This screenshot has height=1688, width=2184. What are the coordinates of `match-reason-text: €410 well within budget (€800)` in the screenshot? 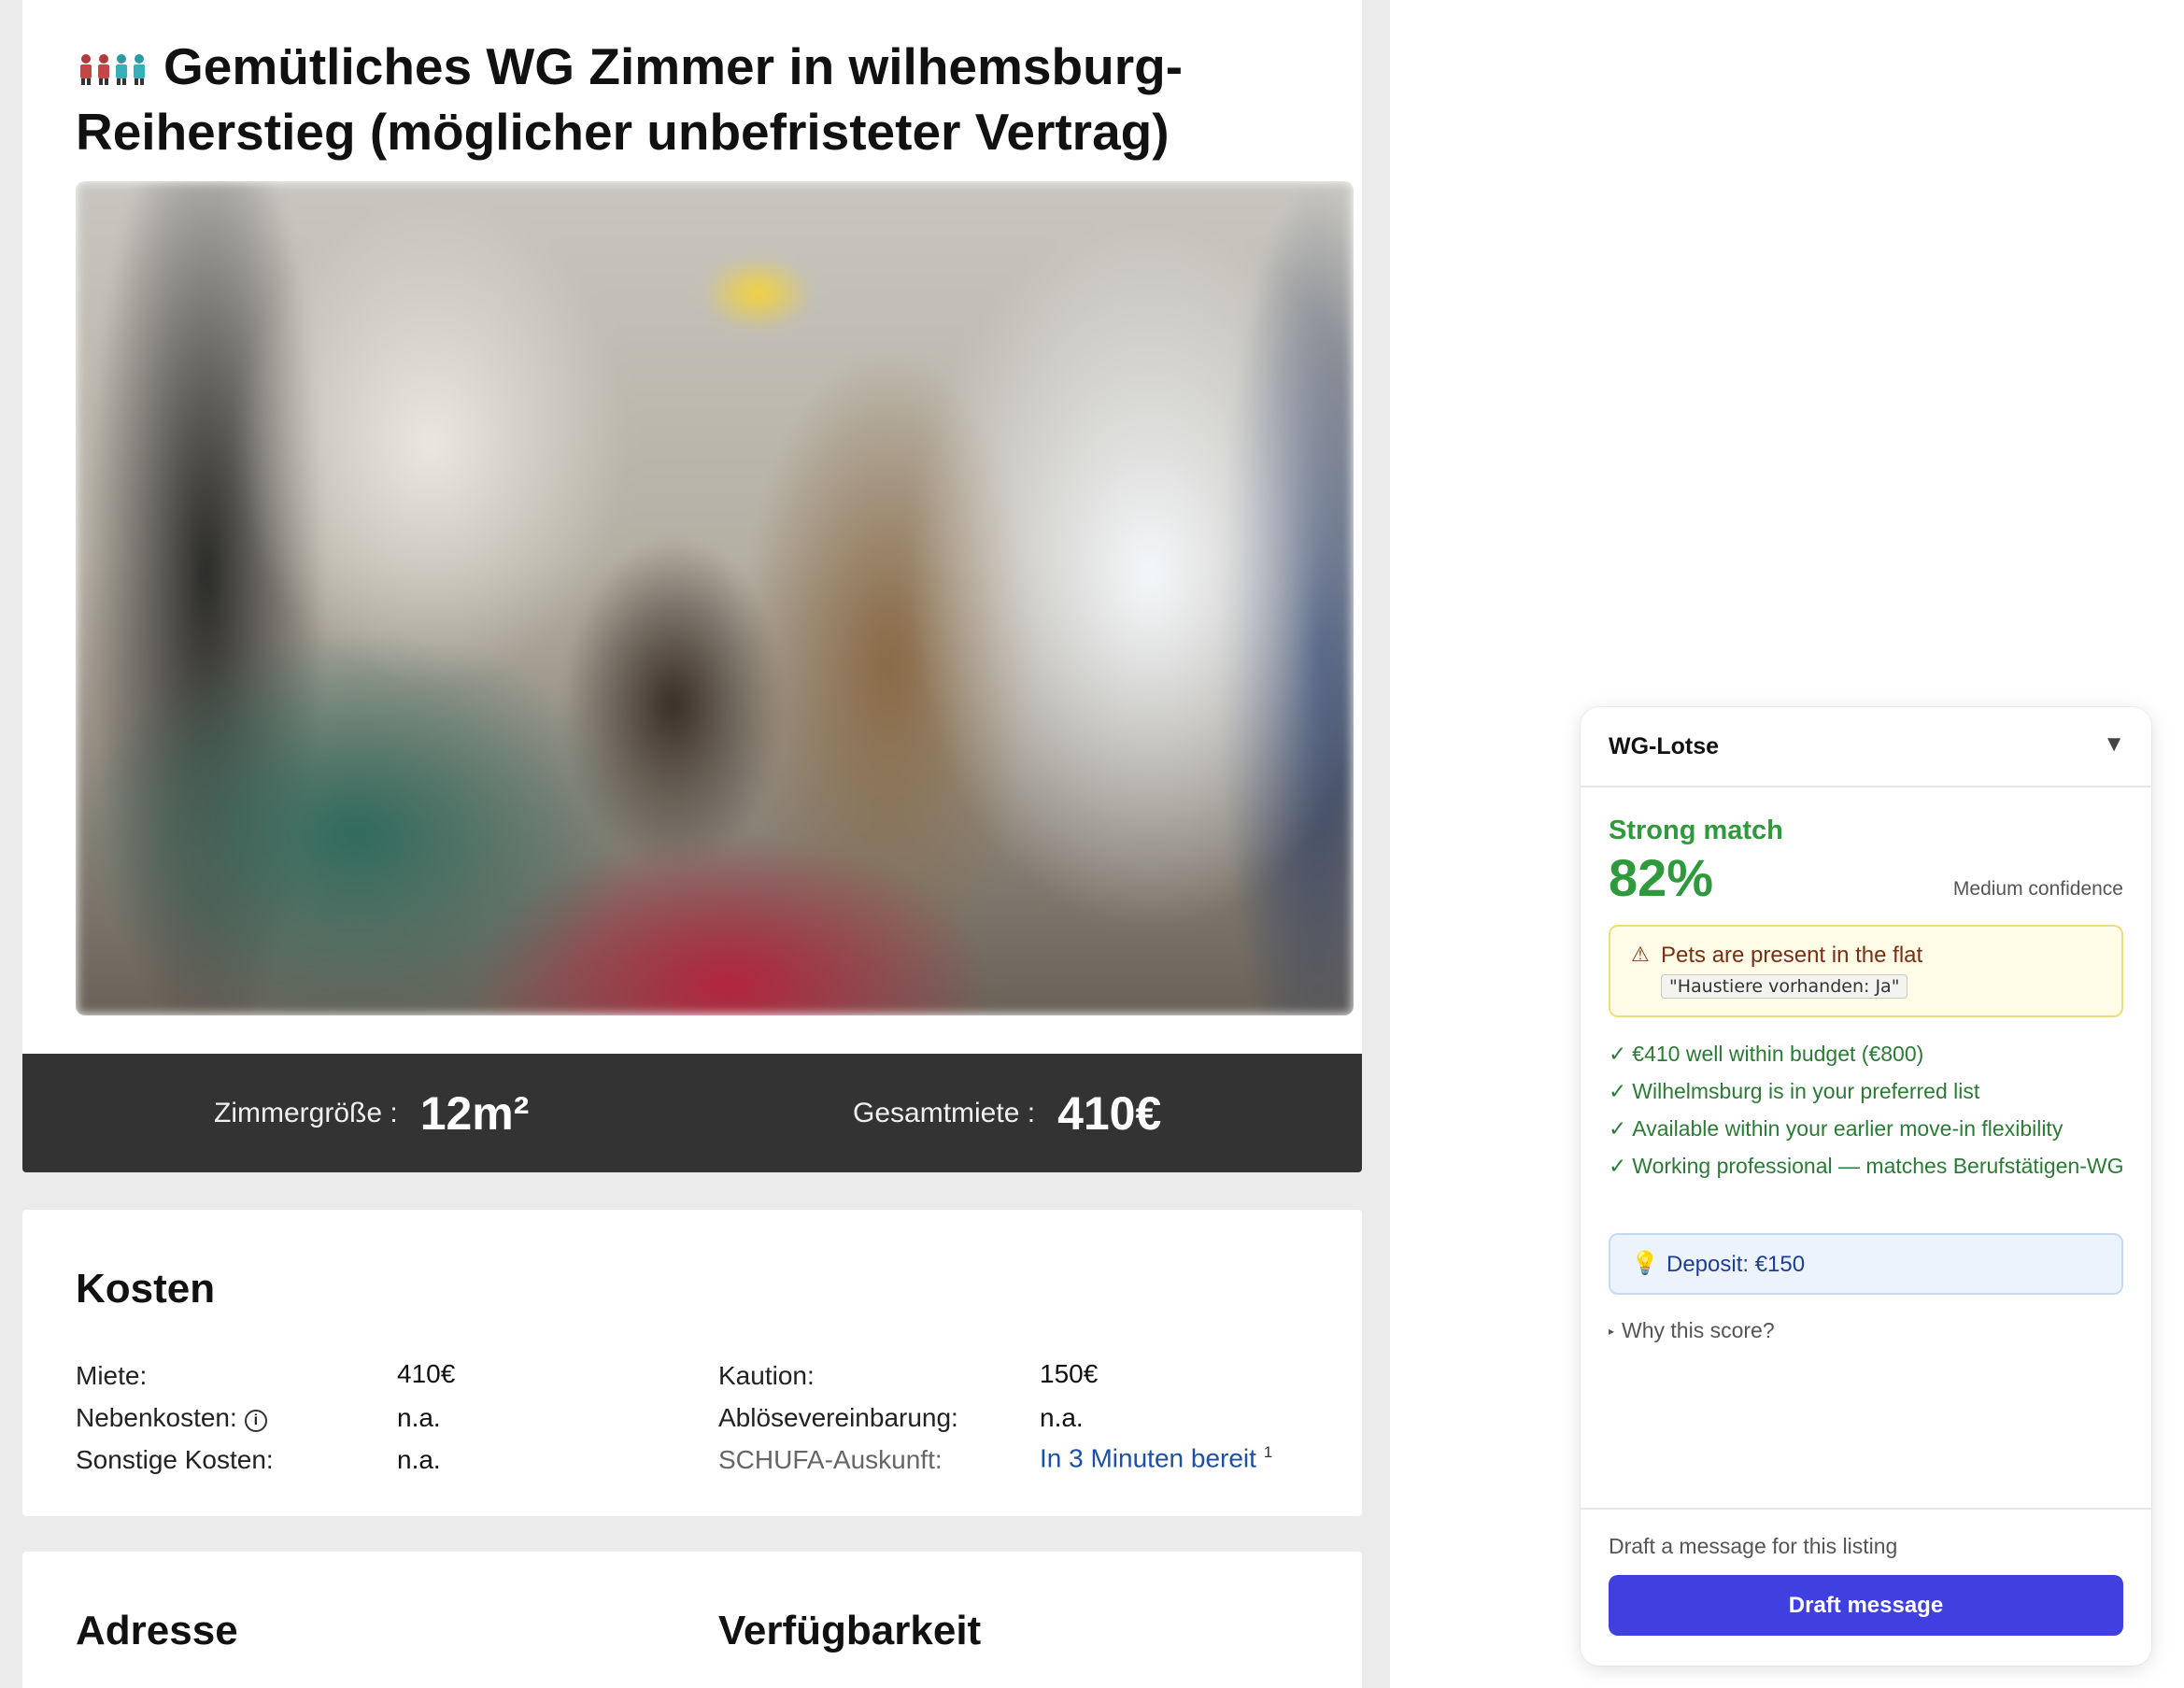 It's located at (1778, 1054).